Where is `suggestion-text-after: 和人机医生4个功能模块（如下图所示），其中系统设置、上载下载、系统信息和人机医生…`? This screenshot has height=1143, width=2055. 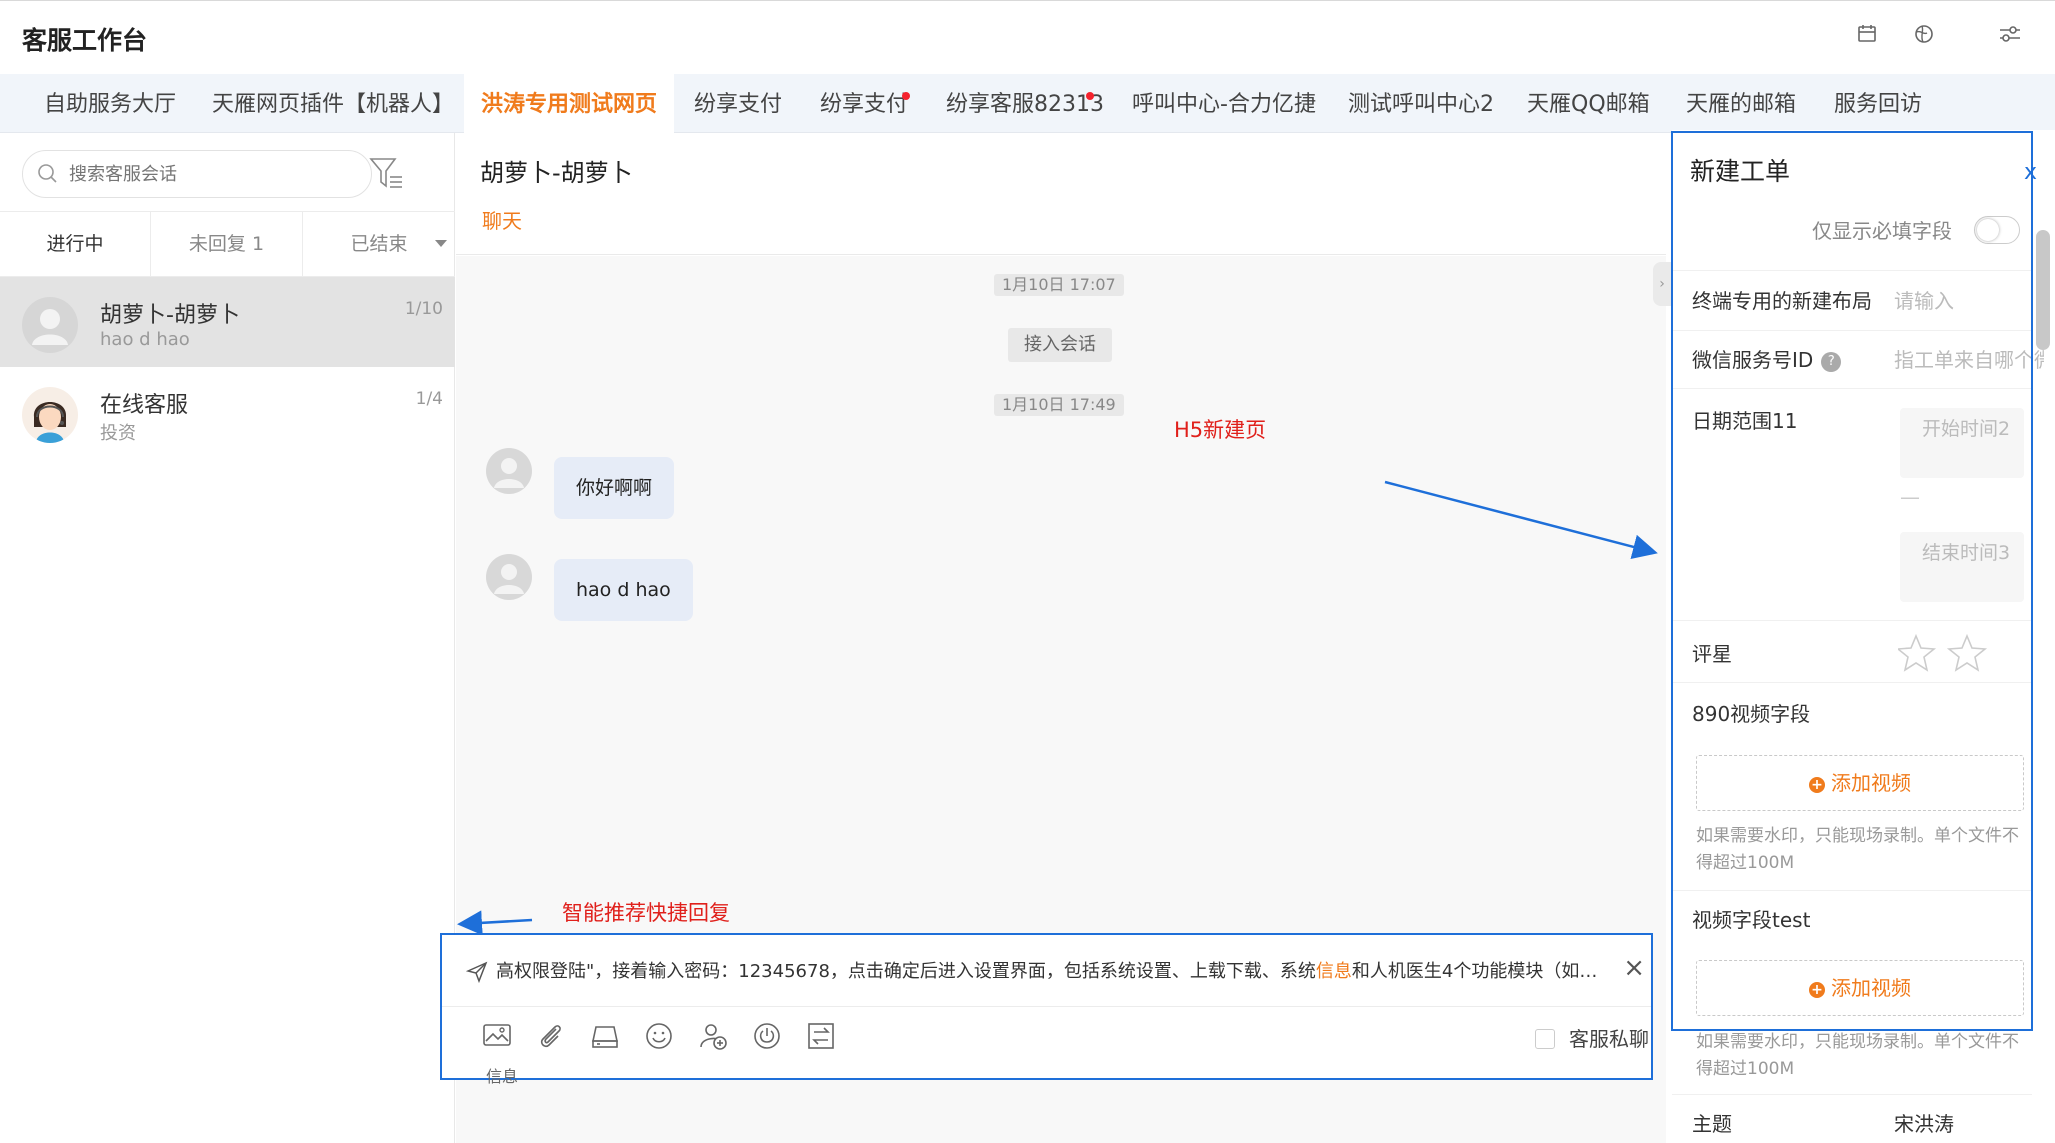 suggestion-text-after: 和人机医生4个功能模块（如下图所示），其中系统设置、上载下载、系统信息和人机医生… is located at coordinates (1478, 971).